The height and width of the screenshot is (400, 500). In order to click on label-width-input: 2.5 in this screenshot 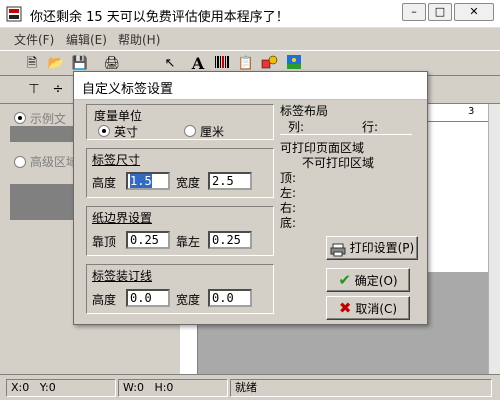, I will do `click(230, 181)`.